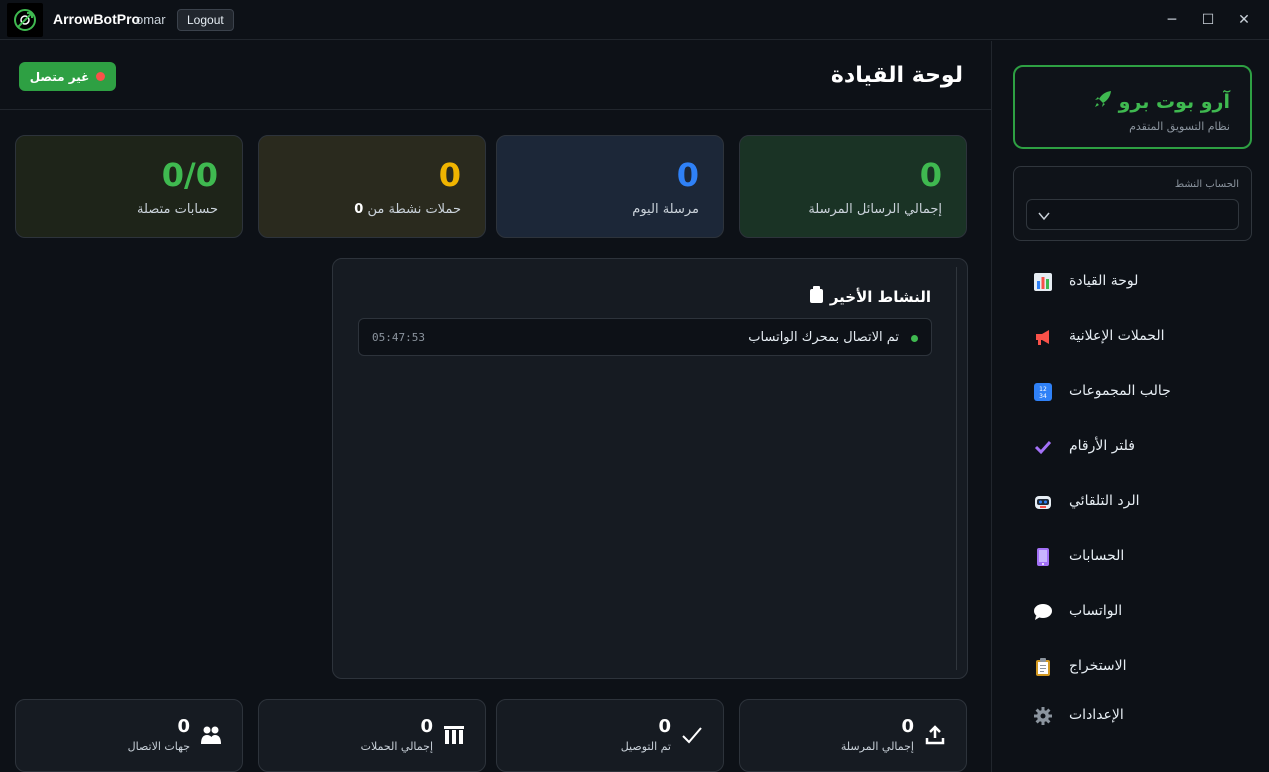 This screenshot has height=772, width=1269. What do you see at coordinates (1208, 20) in the screenshot?
I see `maximize-button: ☐` at bounding box center [1208, 20].